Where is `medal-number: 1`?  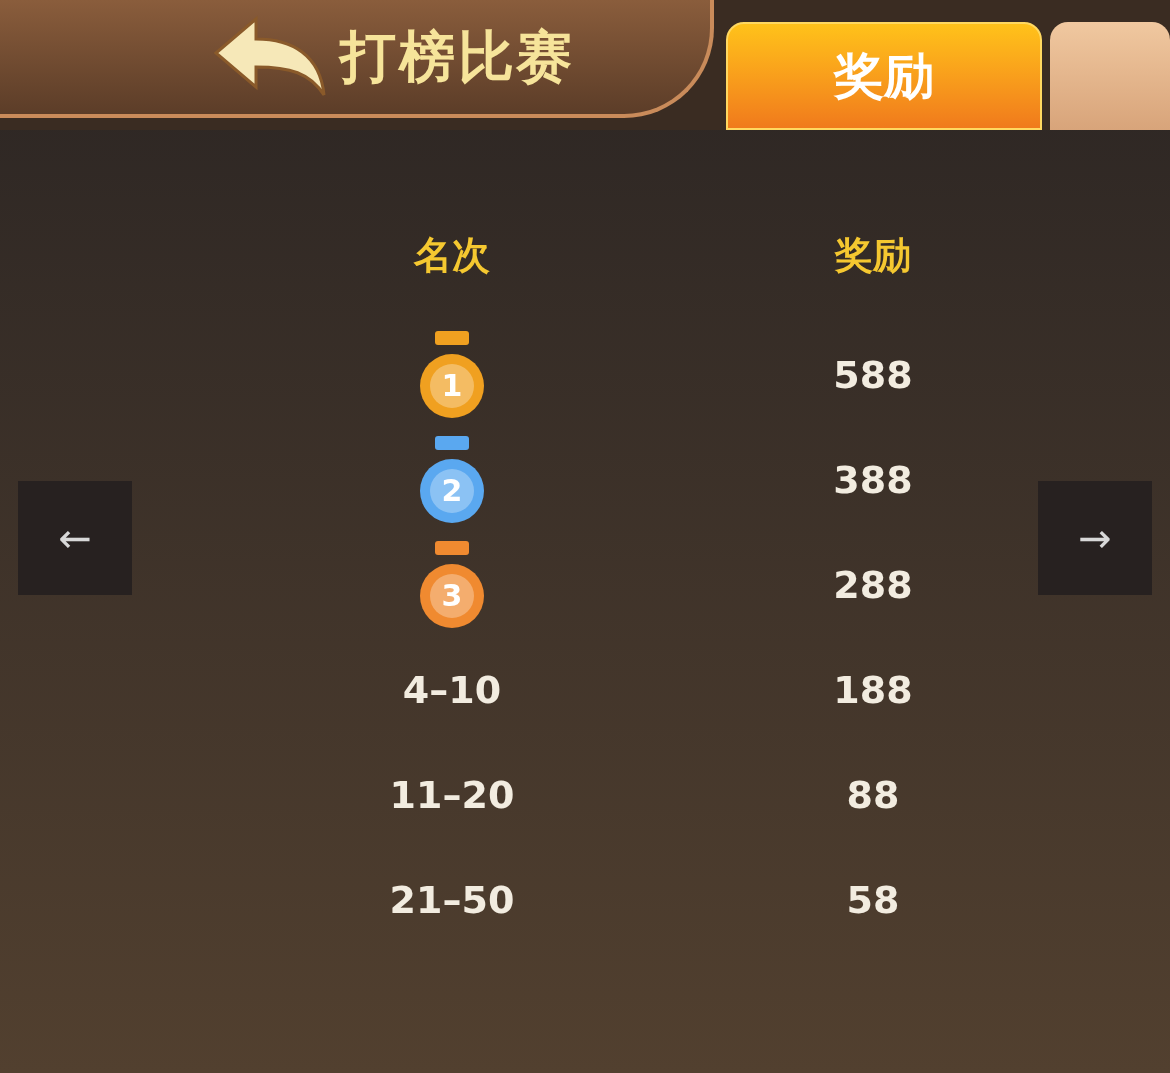
medal-number: 1 is located at coordinates (452, 385).